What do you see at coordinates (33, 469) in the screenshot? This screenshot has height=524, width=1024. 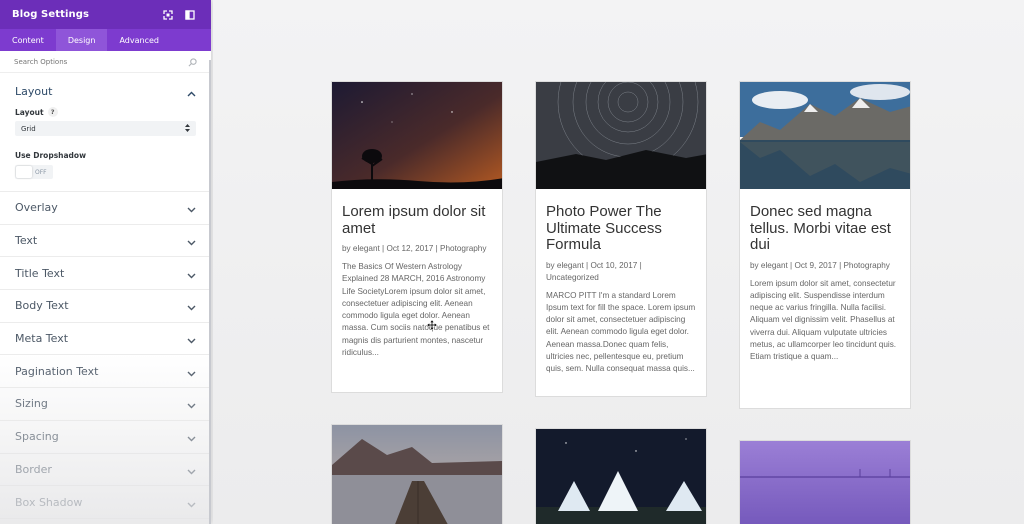 I see `group-title: Border` at bounding box center [33, 469].